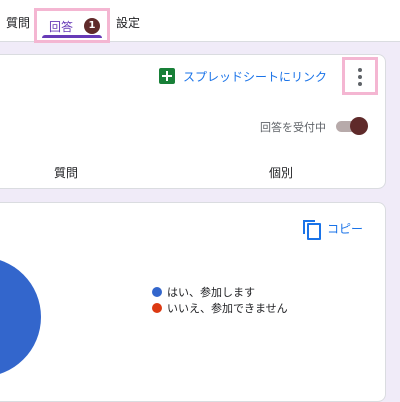  What do you see at coordinates (312, 230) in the screenshot?
I see `copy-icon` at bounding box center [312, 230].